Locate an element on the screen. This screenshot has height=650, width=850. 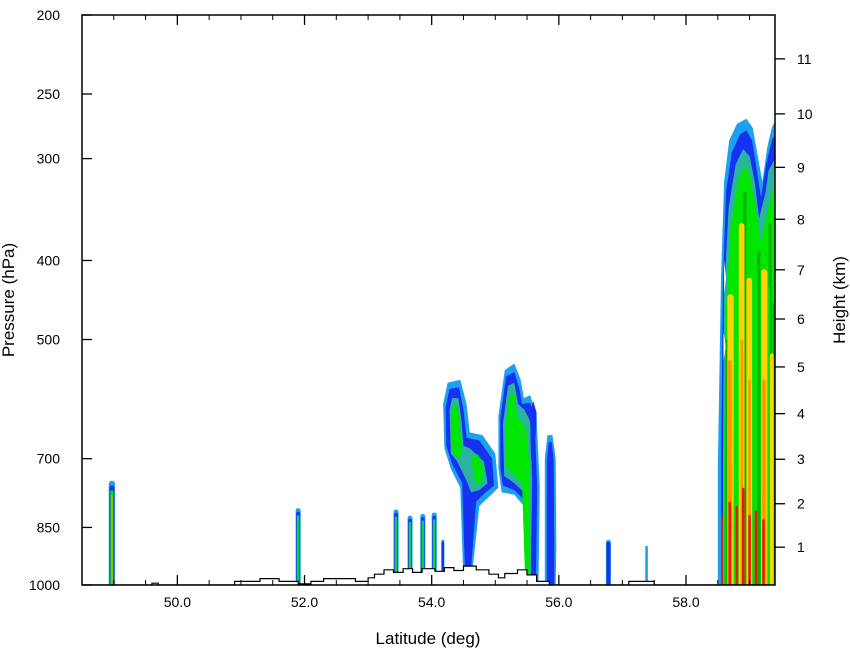
y-axis-title: Pressure (hPa) is located at coordinates (9, 300).